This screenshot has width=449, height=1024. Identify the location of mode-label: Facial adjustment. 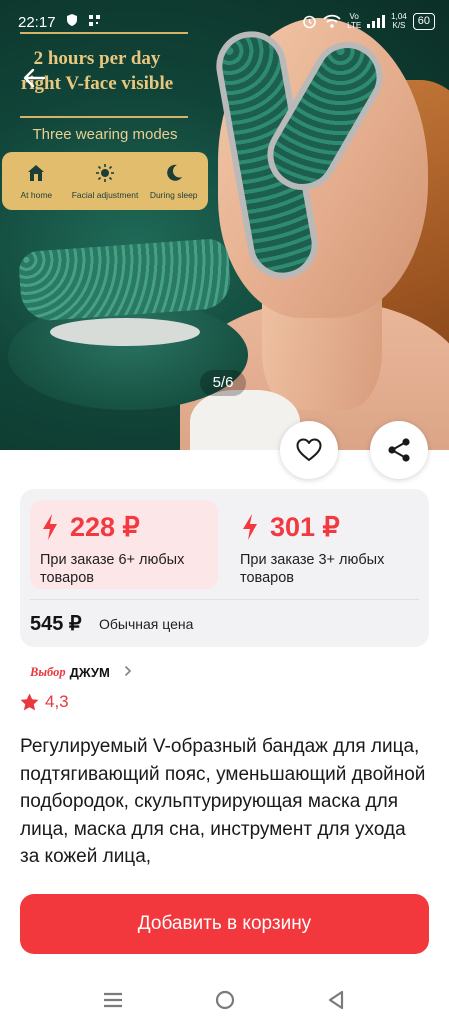
(105, 194).